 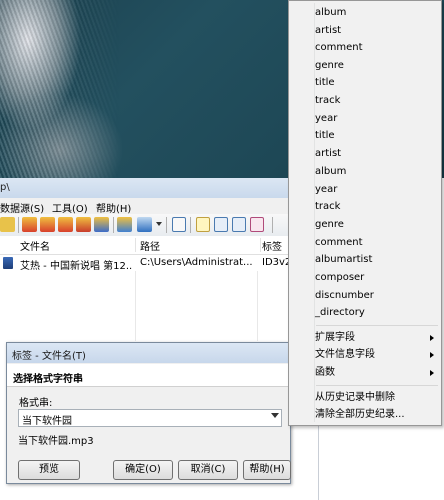 I want to click on preview-text: 当下软件园.mp3, so click(x=56, y=441).